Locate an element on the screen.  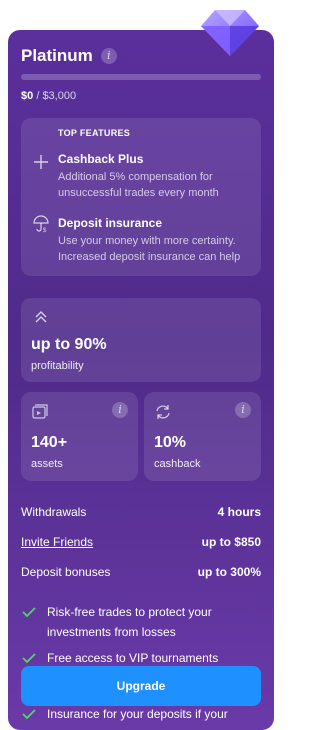
assets-card: i 140+ assets is located at coordinates (79, 436).